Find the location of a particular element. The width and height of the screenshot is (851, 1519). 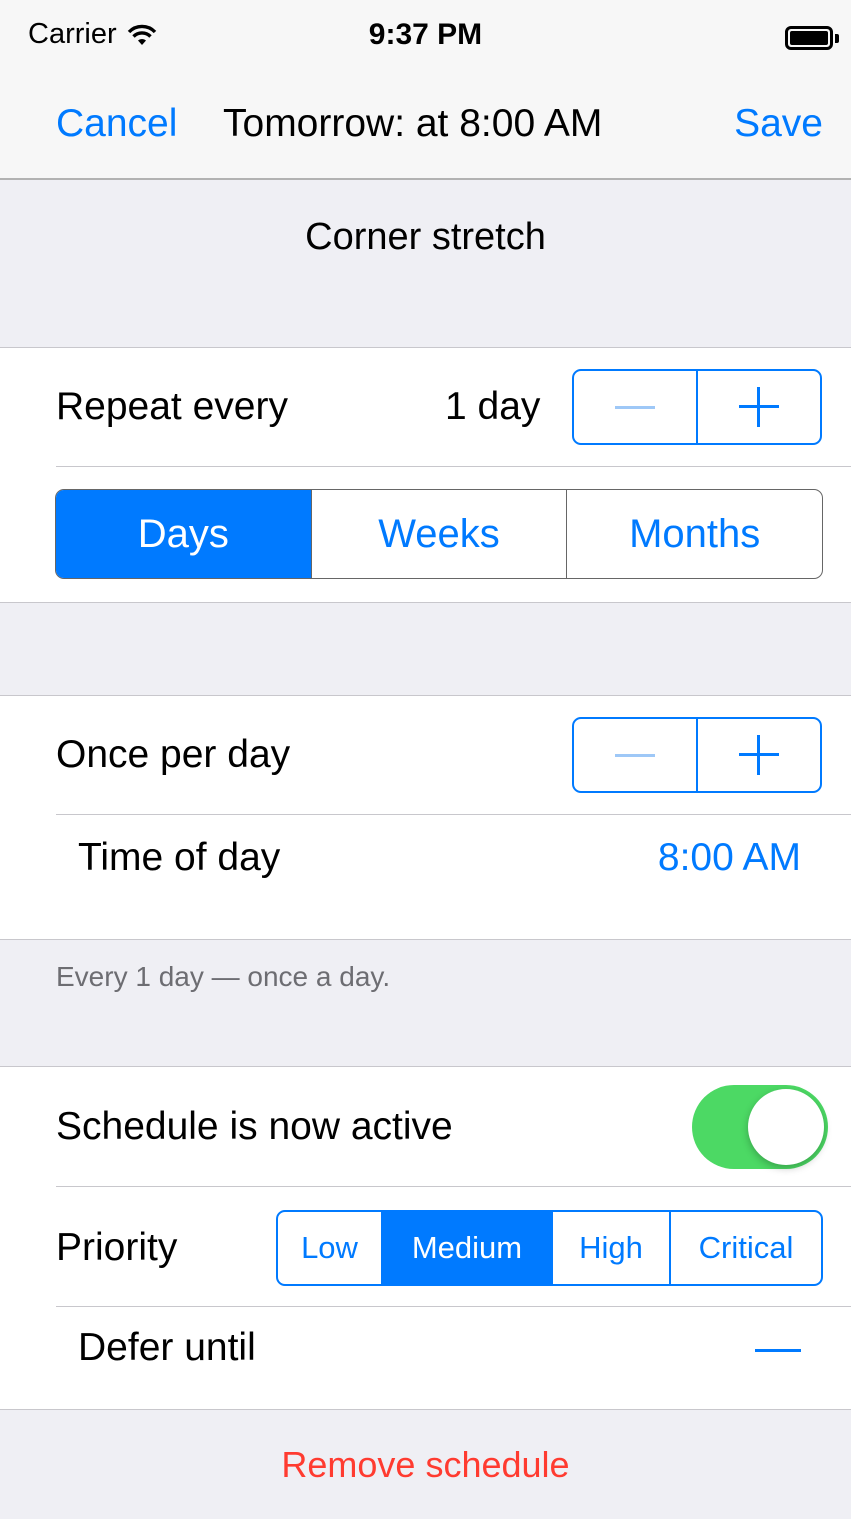

status-bar: Carrier 9:37 PM is located at coordinates (425, 36).